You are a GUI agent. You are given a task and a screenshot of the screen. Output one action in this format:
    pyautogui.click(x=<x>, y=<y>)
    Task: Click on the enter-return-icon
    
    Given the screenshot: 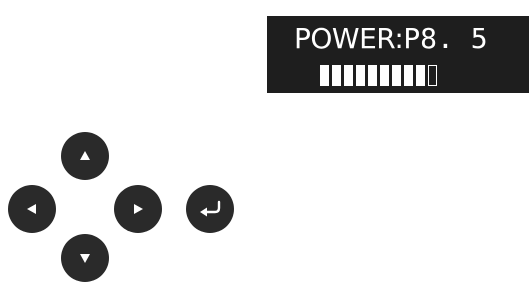 What is the action you would take?
    pyautogui.click(x=210, y=208)
    